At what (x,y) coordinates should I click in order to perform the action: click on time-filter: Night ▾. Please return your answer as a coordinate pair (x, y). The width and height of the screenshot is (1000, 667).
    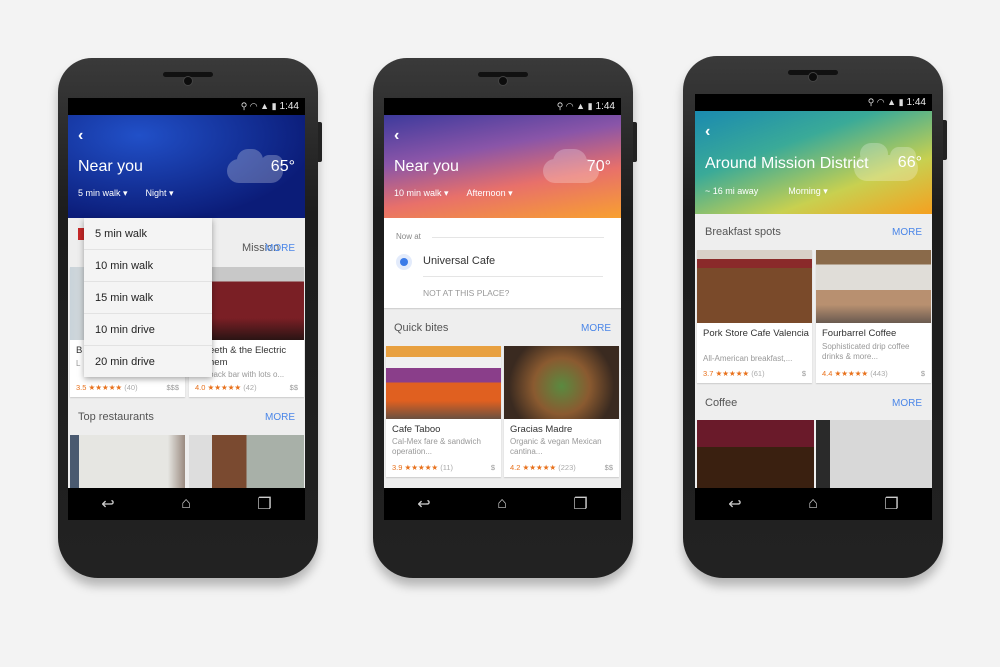
    Looking at the image, I should click on (160, 193).